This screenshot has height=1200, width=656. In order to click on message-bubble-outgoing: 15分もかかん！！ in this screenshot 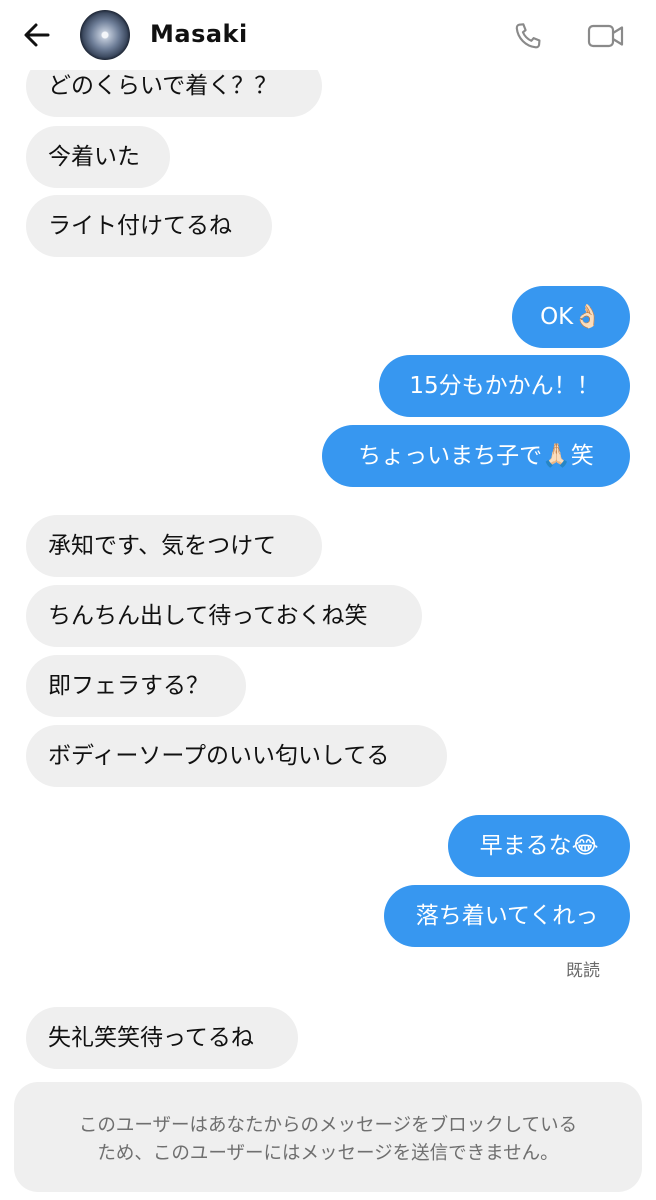, I will do `click(504, 386)`.